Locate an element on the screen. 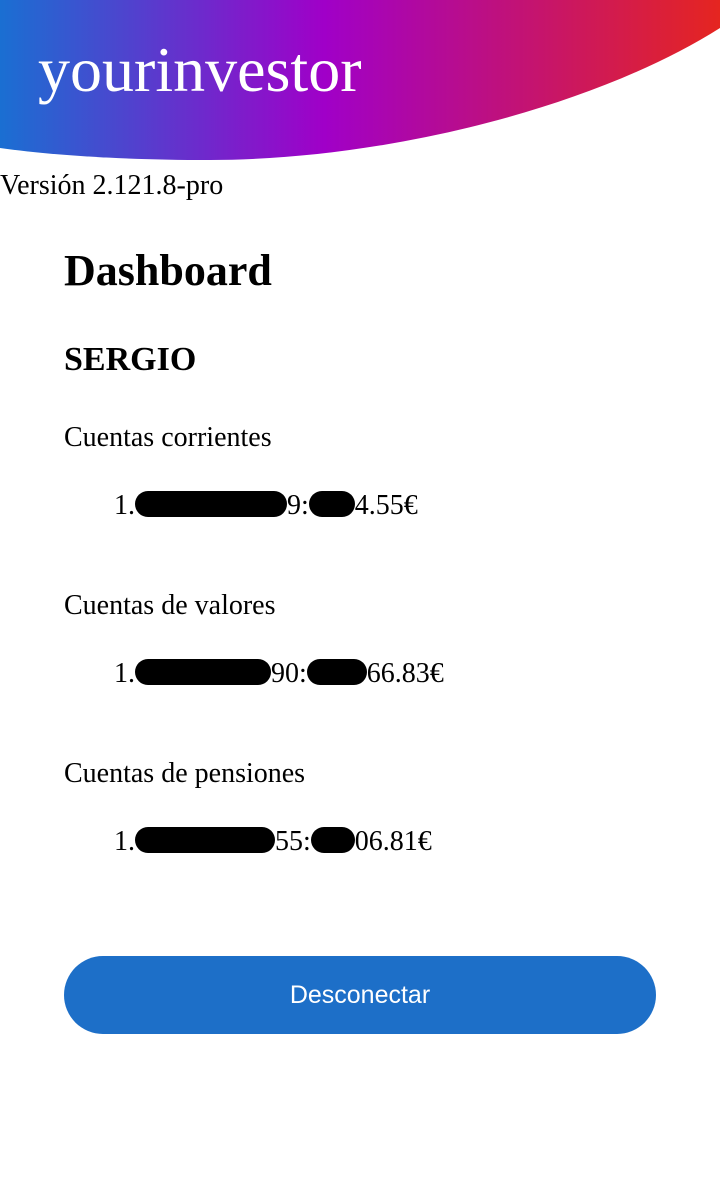 The width and height of the screenshot is (720, 1200). page-title: Dashboard is located at coordinates (168, 270).